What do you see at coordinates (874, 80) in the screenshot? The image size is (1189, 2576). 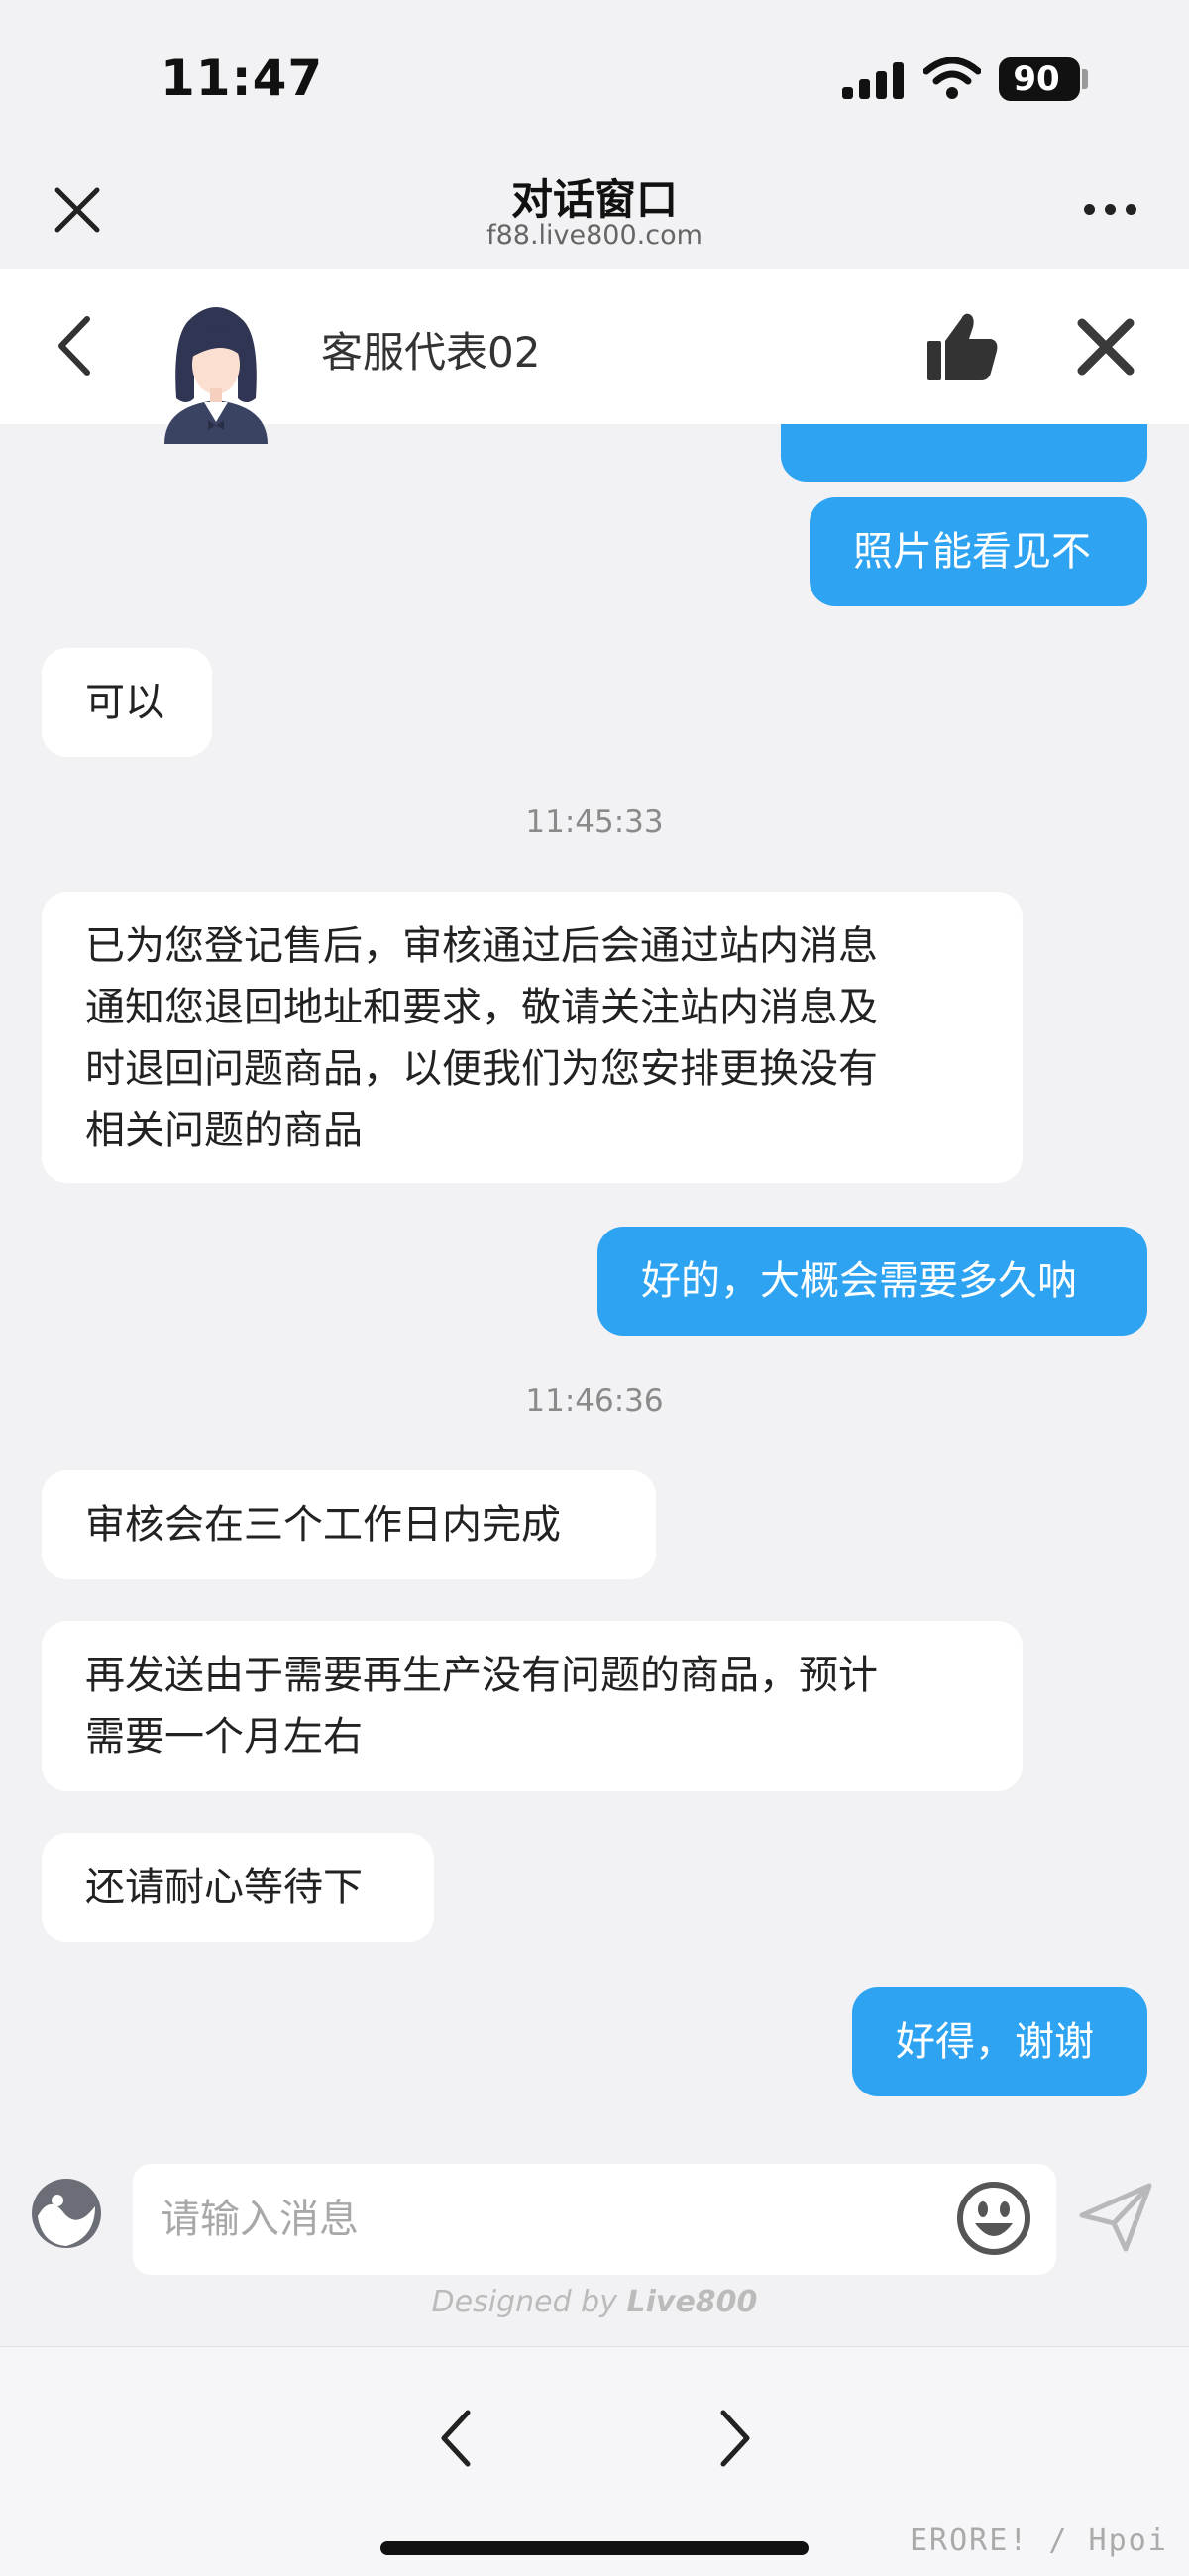 I see `signal-icon` at bounding box center [874, 80].